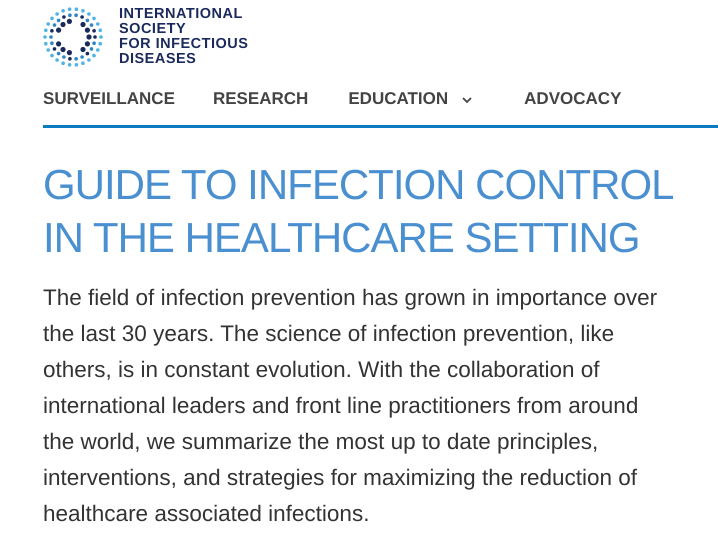 The height and width of the screenshot is (554, 718). I want to click on page-title-line: IN THE HEALTHCARE SETTING, so click(342, 238).